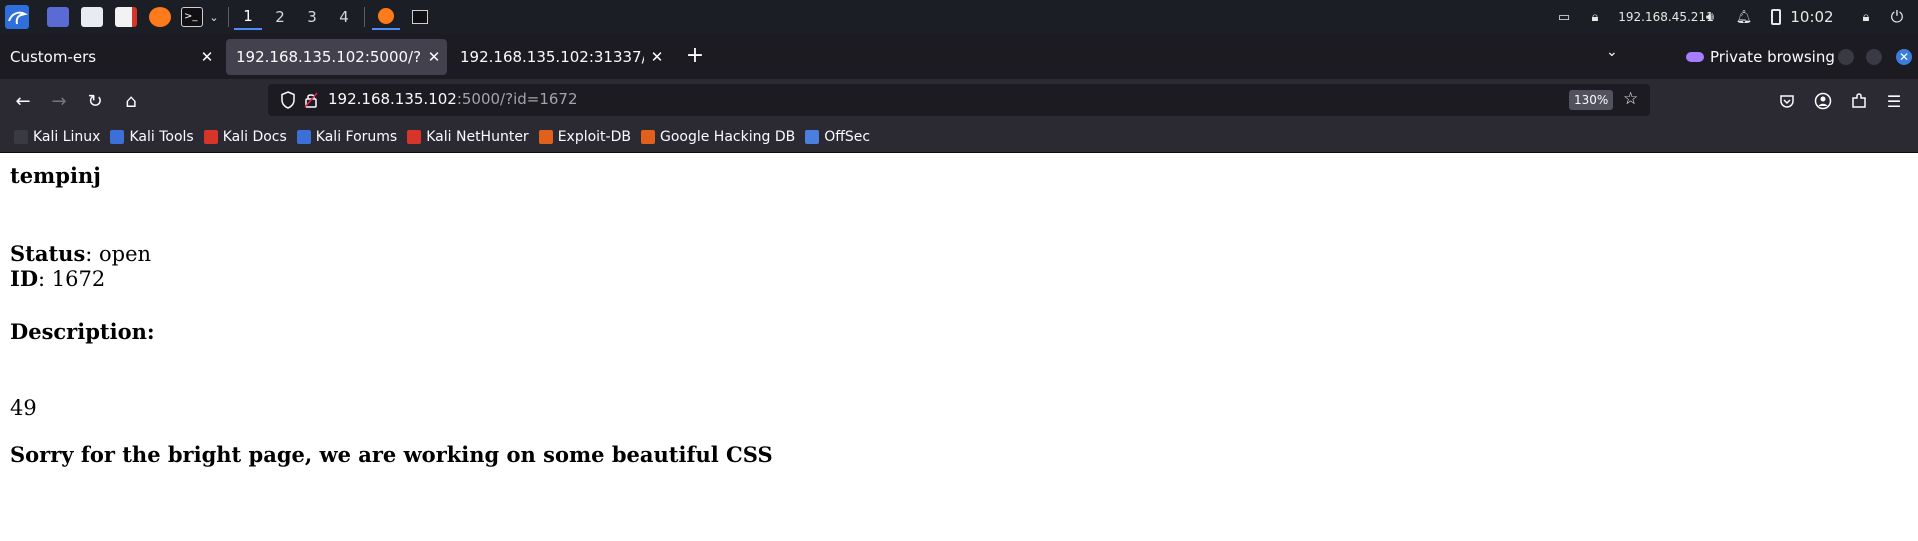 Image resolution: width=1918 pixels, height=541 pixels. Describe the element at coordinates (254, 136) in the screenshot. I see `bookmark-label: Kali Docs` at that location.